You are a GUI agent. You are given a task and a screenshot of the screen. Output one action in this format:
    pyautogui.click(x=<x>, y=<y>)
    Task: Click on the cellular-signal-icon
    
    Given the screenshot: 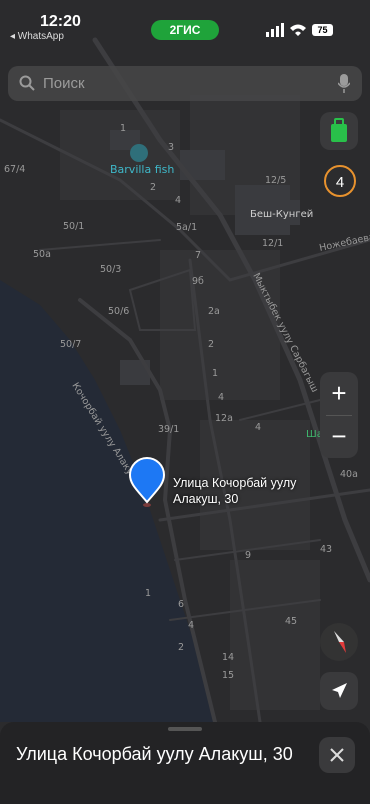 What is the action you would take?
    pyautogui.click(x=275, y=30)
    